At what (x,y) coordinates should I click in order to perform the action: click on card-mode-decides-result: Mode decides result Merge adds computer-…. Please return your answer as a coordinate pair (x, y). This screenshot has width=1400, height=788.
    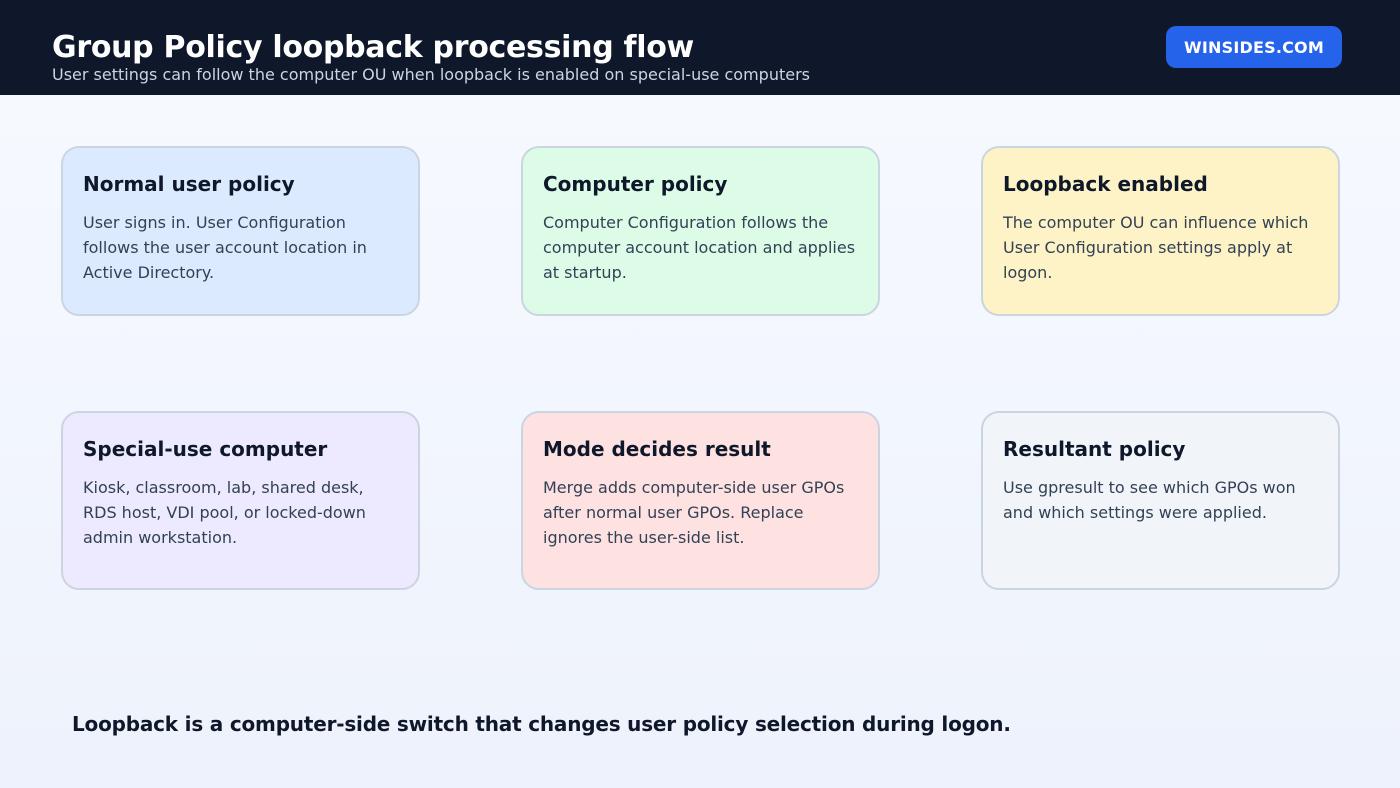
    Looking at the image, I should click on (700, 500).